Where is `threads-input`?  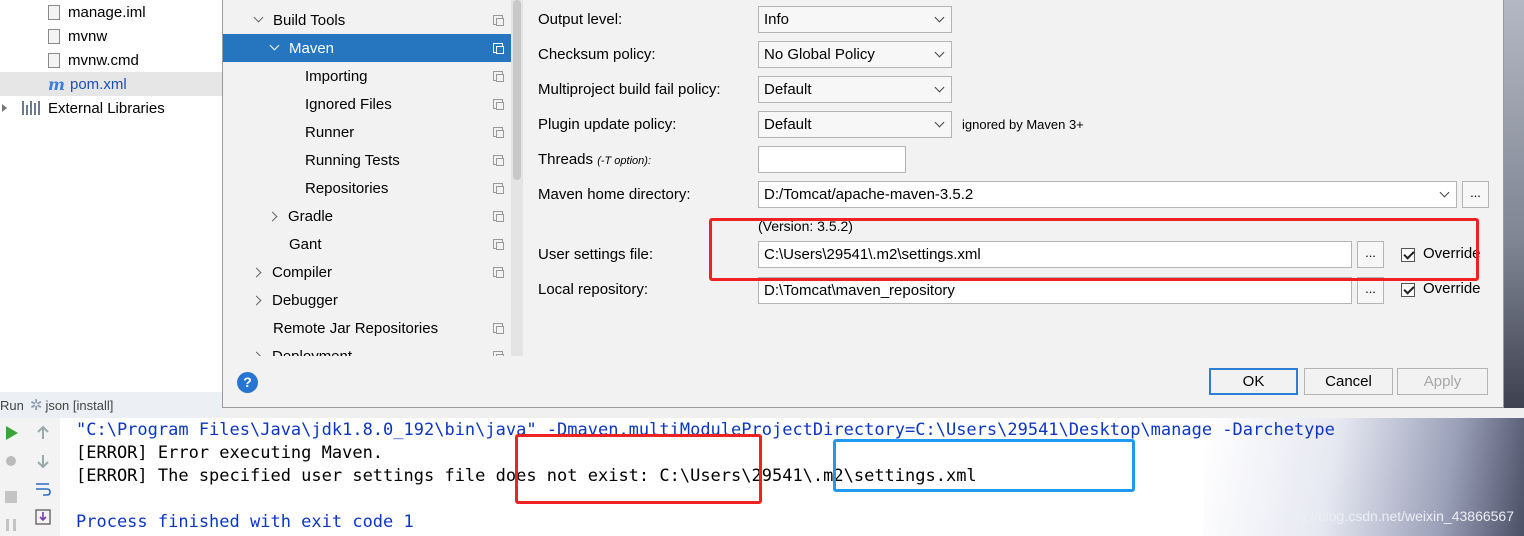
threads-input is located at coordinates (832, 159).